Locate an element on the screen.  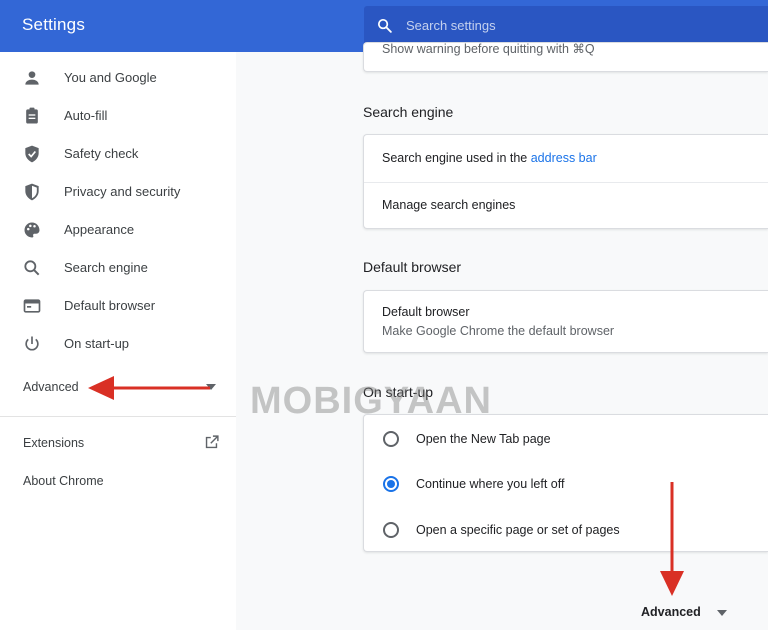
search-engine-row-text: Search engine used in the is located at coordinates (456, 158).